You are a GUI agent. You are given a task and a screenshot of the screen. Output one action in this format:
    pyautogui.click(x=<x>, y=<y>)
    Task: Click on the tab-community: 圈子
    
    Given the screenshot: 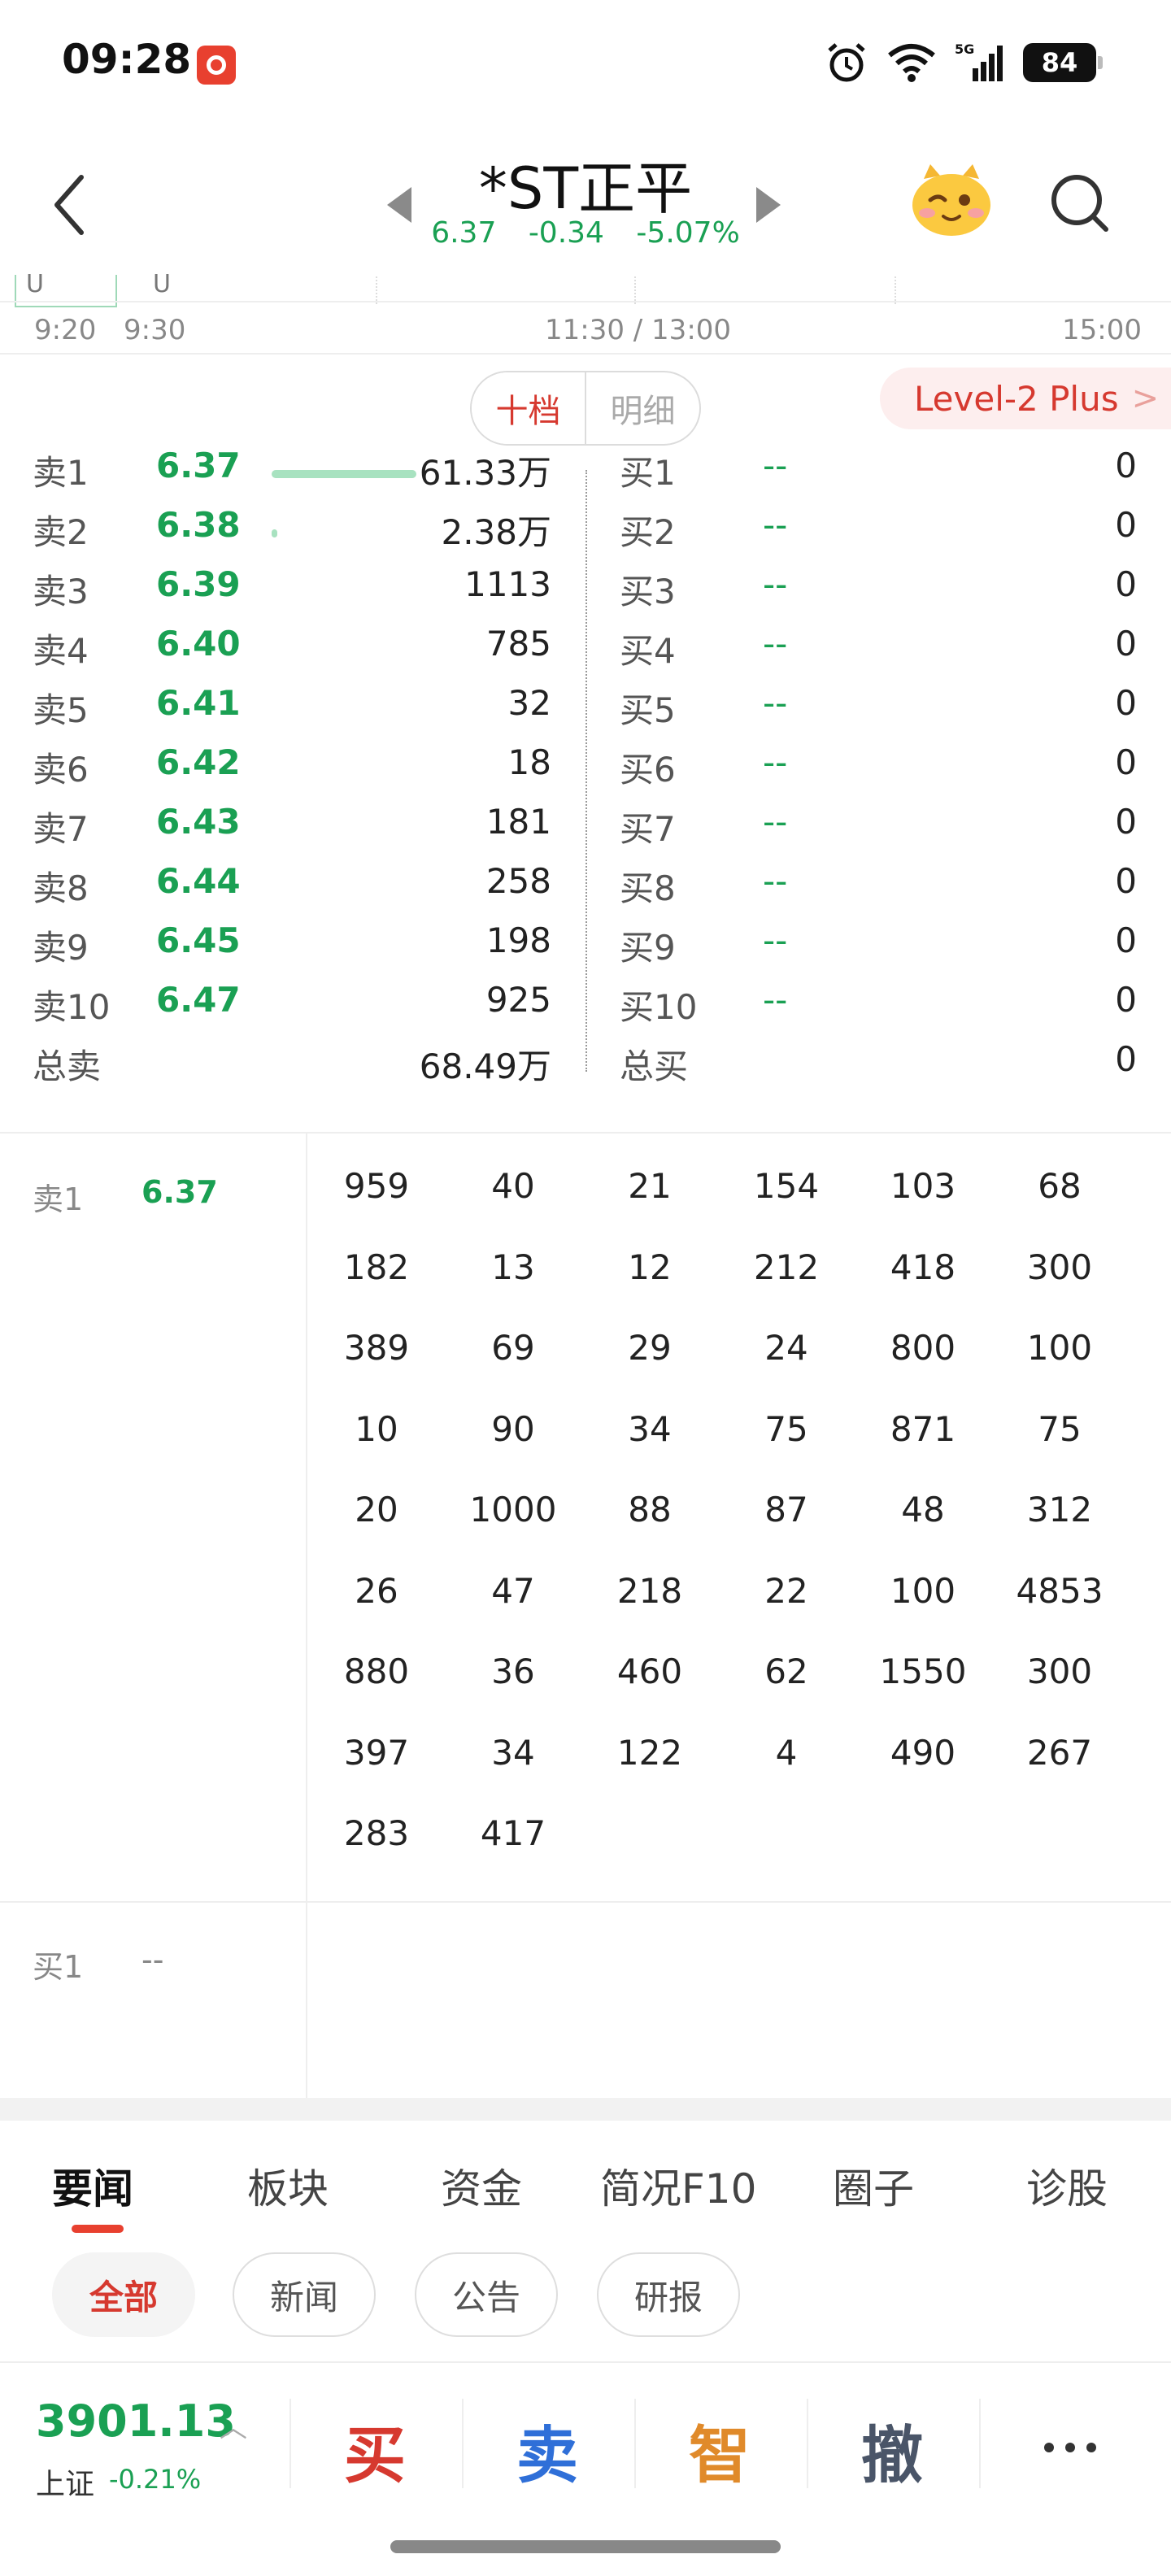 What is the action you would take?
    pyautogui.click(x=874, y=2185)
    